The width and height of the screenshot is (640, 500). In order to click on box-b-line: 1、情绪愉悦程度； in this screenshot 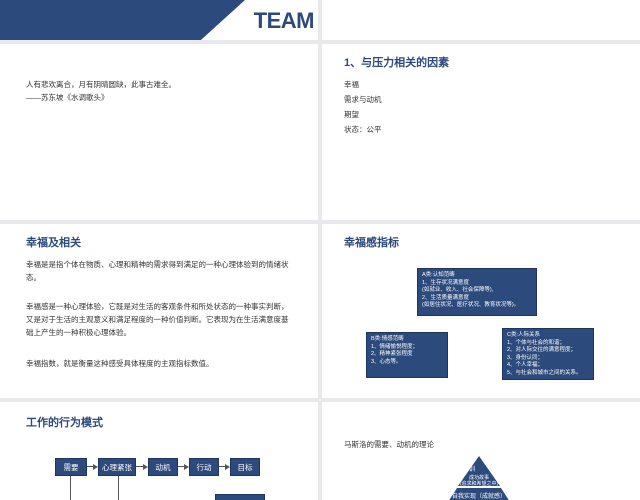, I will do `click(395, 346)`.